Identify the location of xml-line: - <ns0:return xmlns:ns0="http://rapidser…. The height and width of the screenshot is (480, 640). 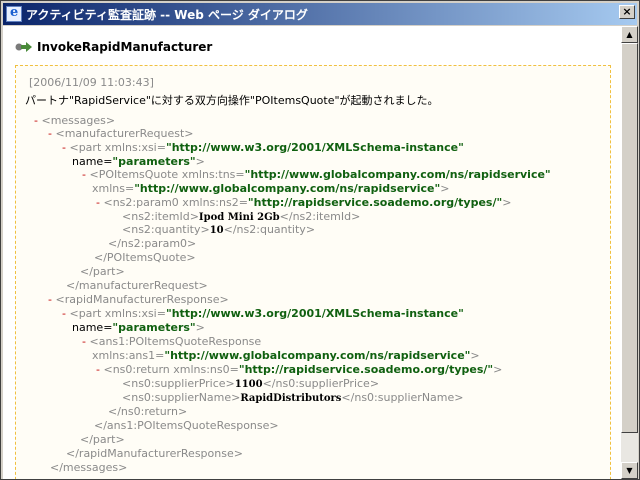
(299, 370).